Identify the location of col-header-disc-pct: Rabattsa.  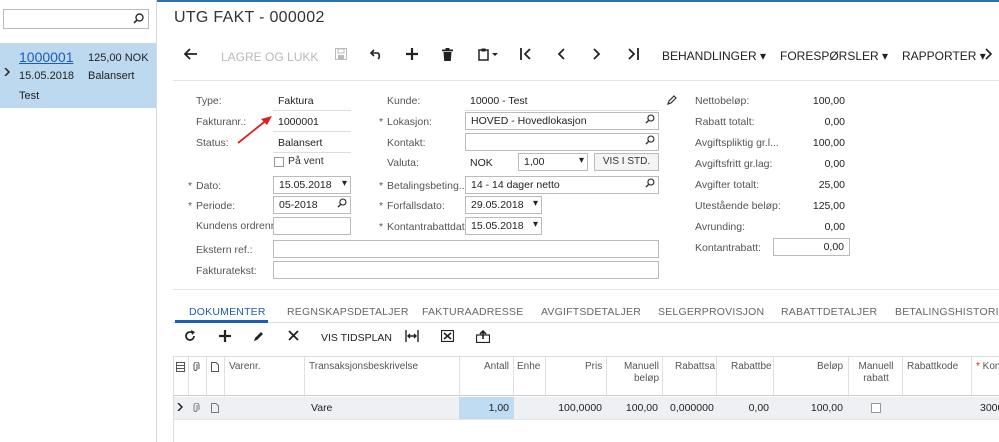
(695, 366).